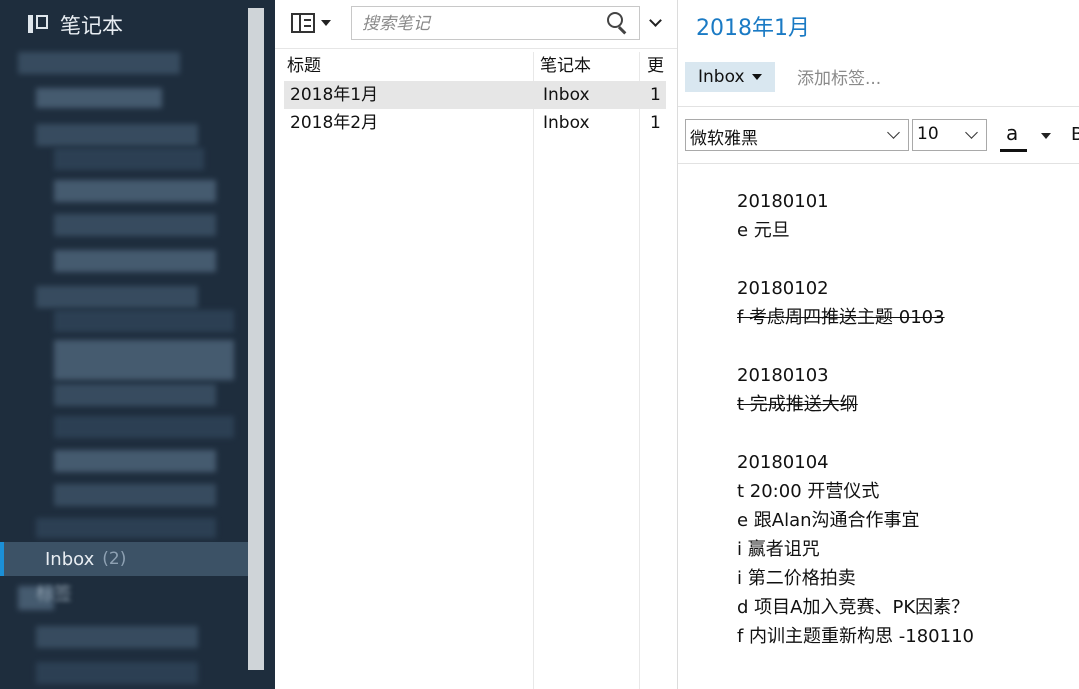 The height and width of the screenshot is (689, 1079). What do you see at coordinates (778, 549) in the screenshot?
I see `note-line: i 赢者诅咒` at bounding box center [778, 549].